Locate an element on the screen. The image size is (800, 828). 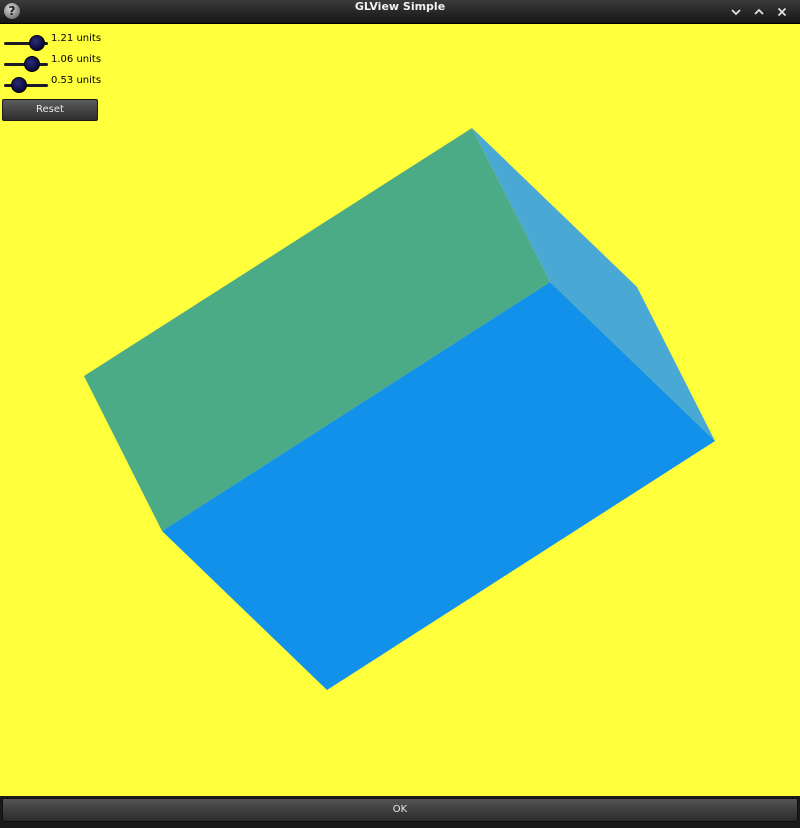
title-bar: ? GLView Simple is located at coordinates (400, 12).